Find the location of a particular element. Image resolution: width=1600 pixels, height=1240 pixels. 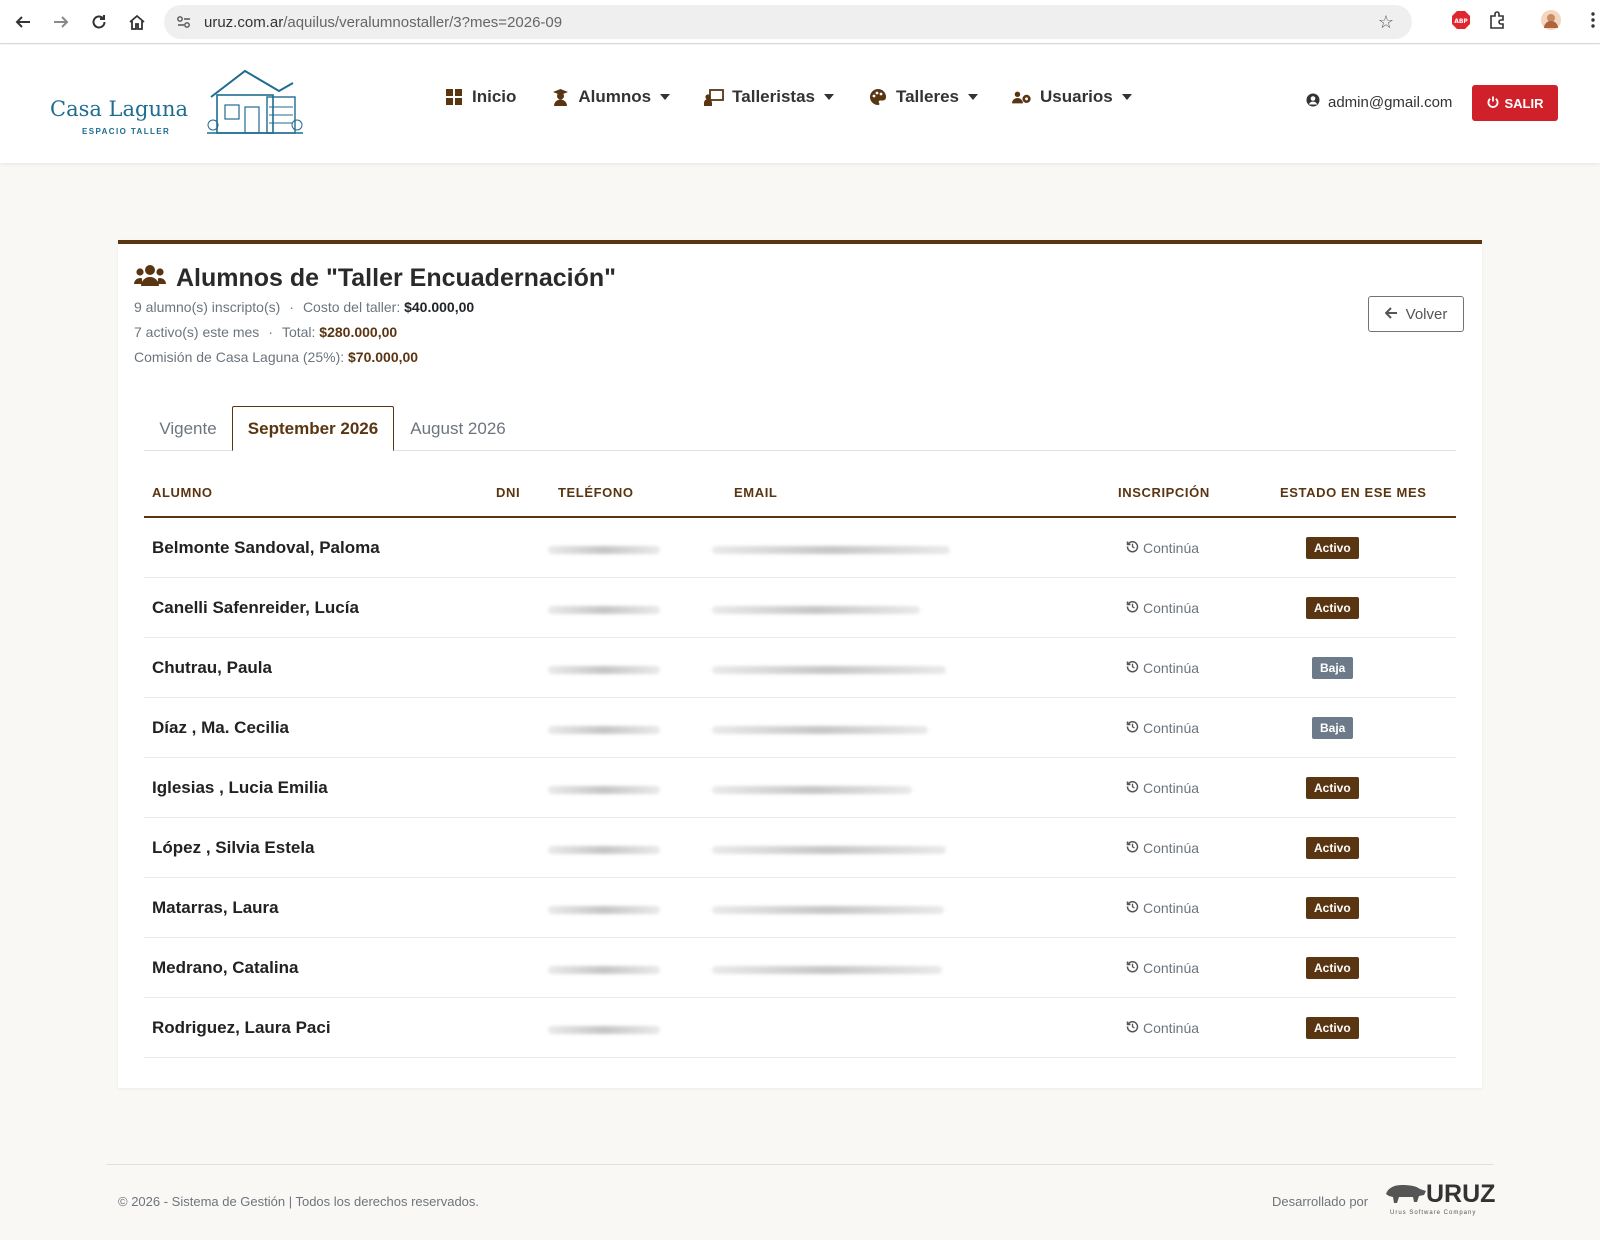

page-title: Alumnos de "Taller Encuadernación" is located at coordinates (375, 278).